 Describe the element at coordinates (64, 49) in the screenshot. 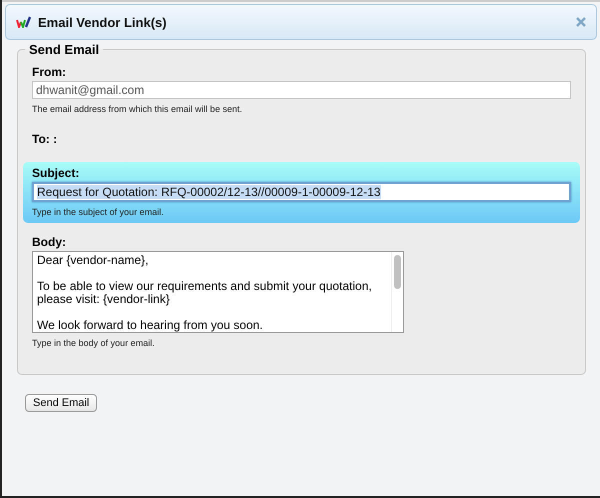

I see `section-legend: Send Email` at that location.